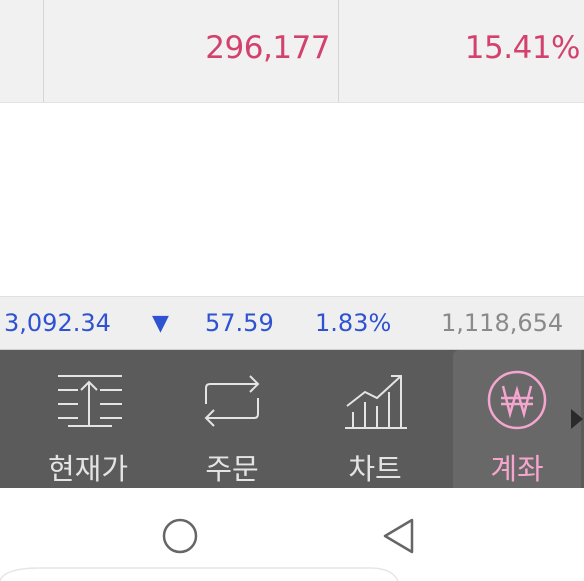 The image size is (584, 581). Describe the element at coordinates (376, 402) in the screenshot. I see `chart-growth-icon` at that location.